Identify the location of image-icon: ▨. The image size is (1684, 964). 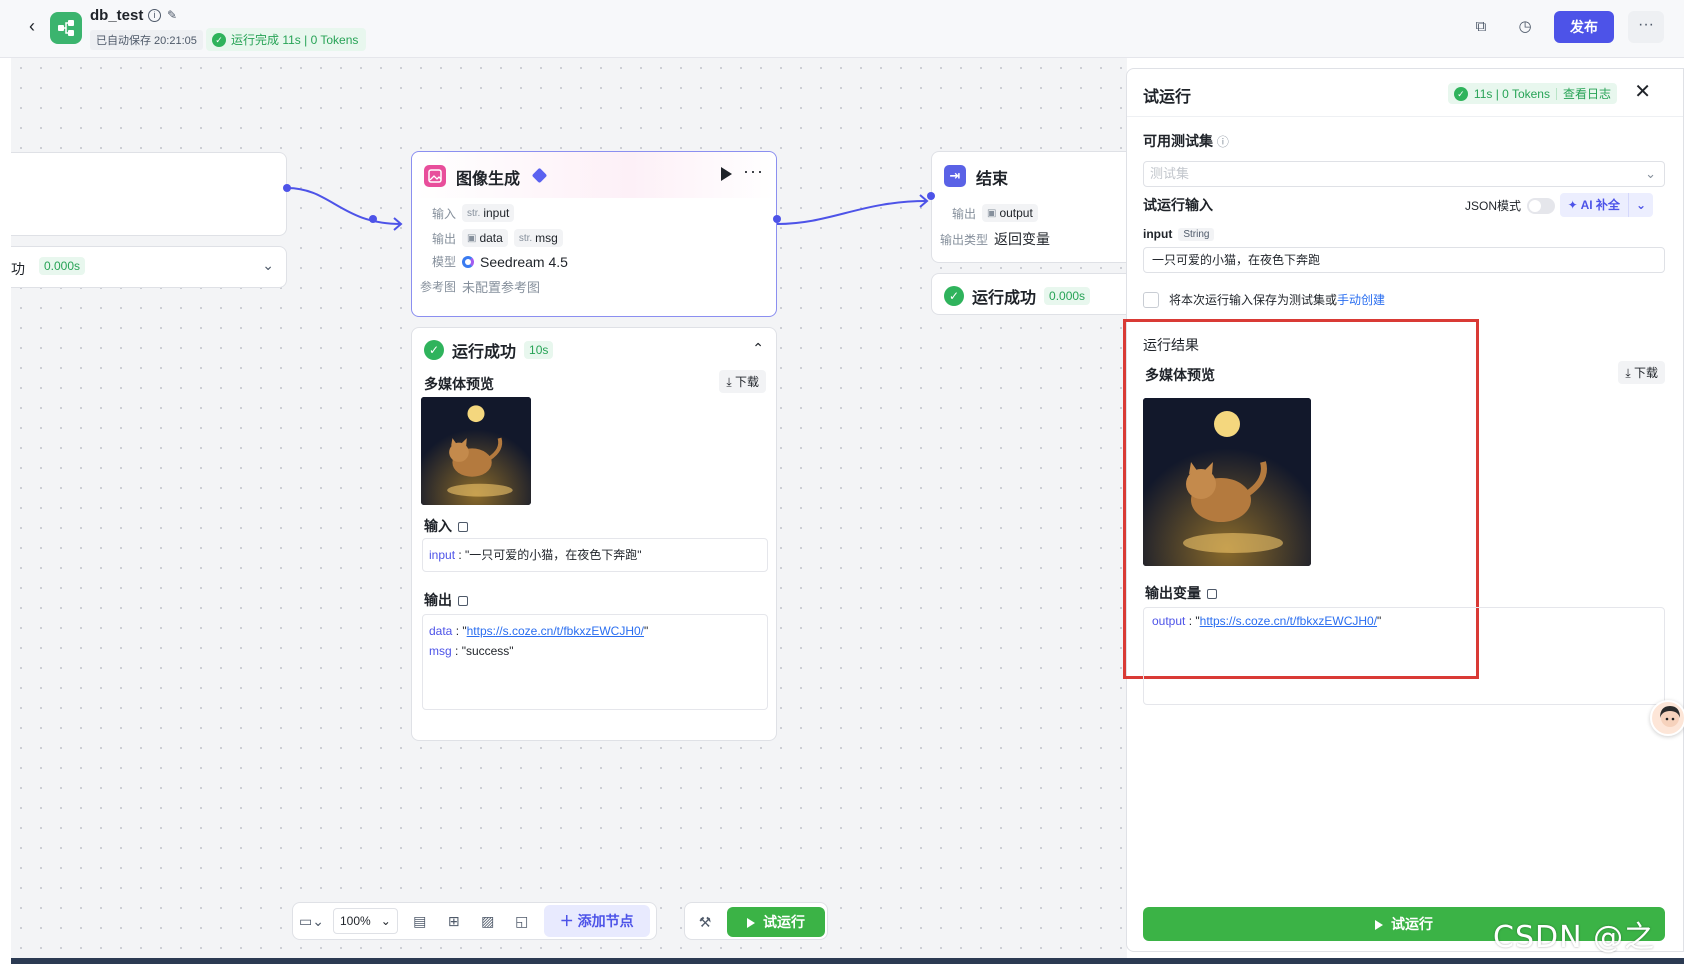
(488, 921).